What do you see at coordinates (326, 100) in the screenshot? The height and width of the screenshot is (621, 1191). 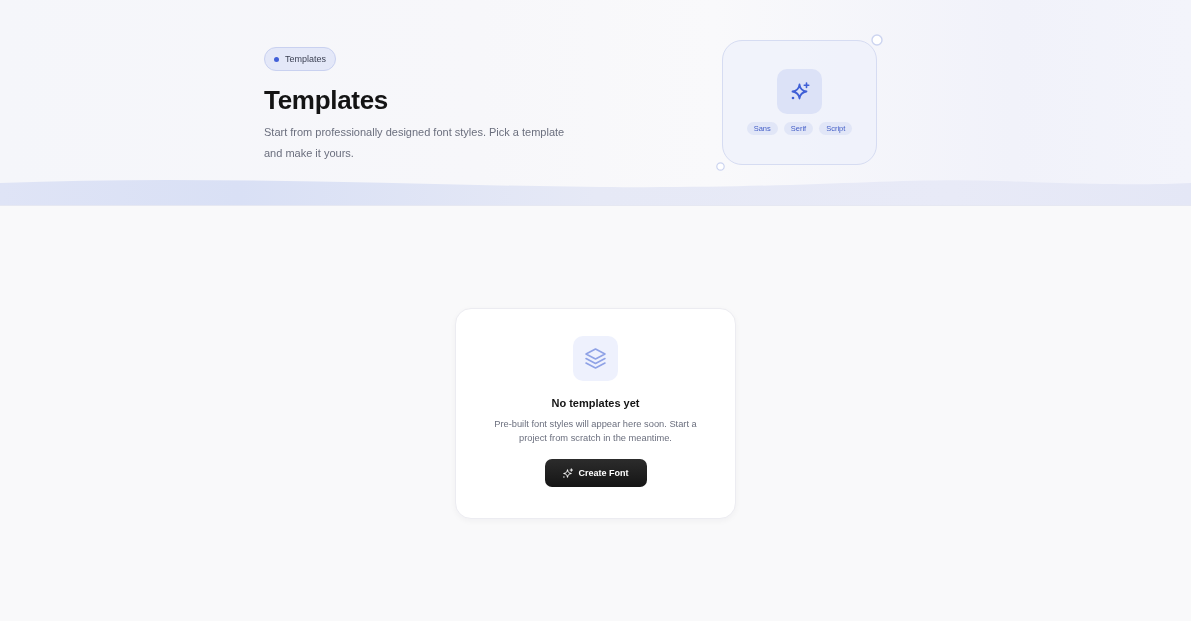 I see `page-title: Templates` at bounding box center [326, 100].